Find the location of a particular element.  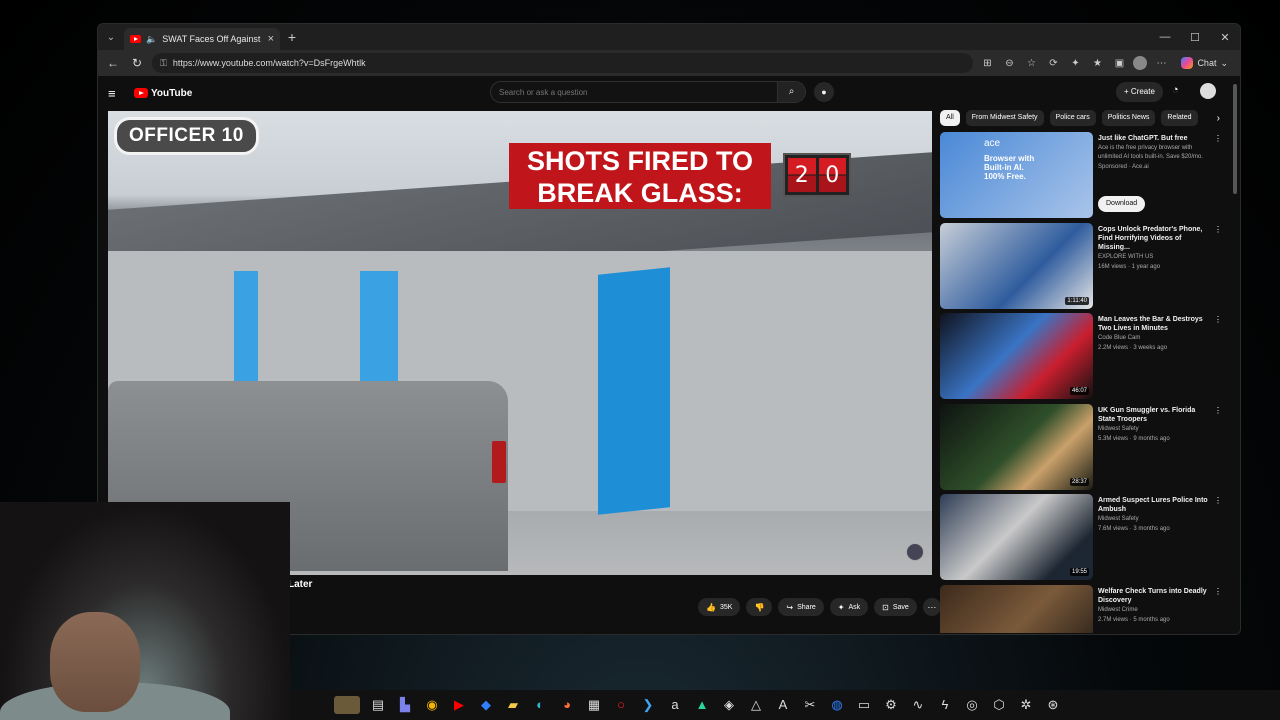

app-triangle-icon: △ is located at coordinates (756, 705).